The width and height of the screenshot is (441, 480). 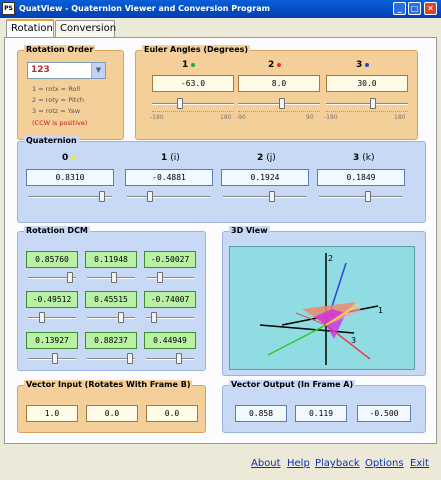 What do you see at coordinates (226, 117) in the screenshot?
I see `euler-max-label: 180` at bounding box center [226, 117].